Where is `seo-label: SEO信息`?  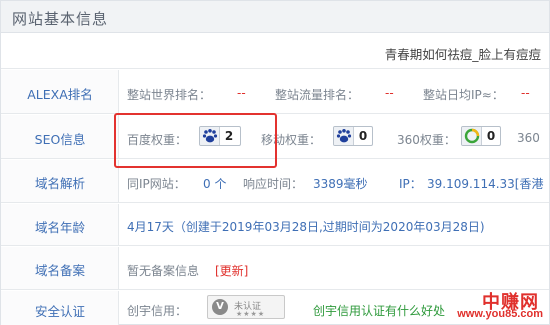 seo-label: SEO信息 is located at coordinates (60, 139).